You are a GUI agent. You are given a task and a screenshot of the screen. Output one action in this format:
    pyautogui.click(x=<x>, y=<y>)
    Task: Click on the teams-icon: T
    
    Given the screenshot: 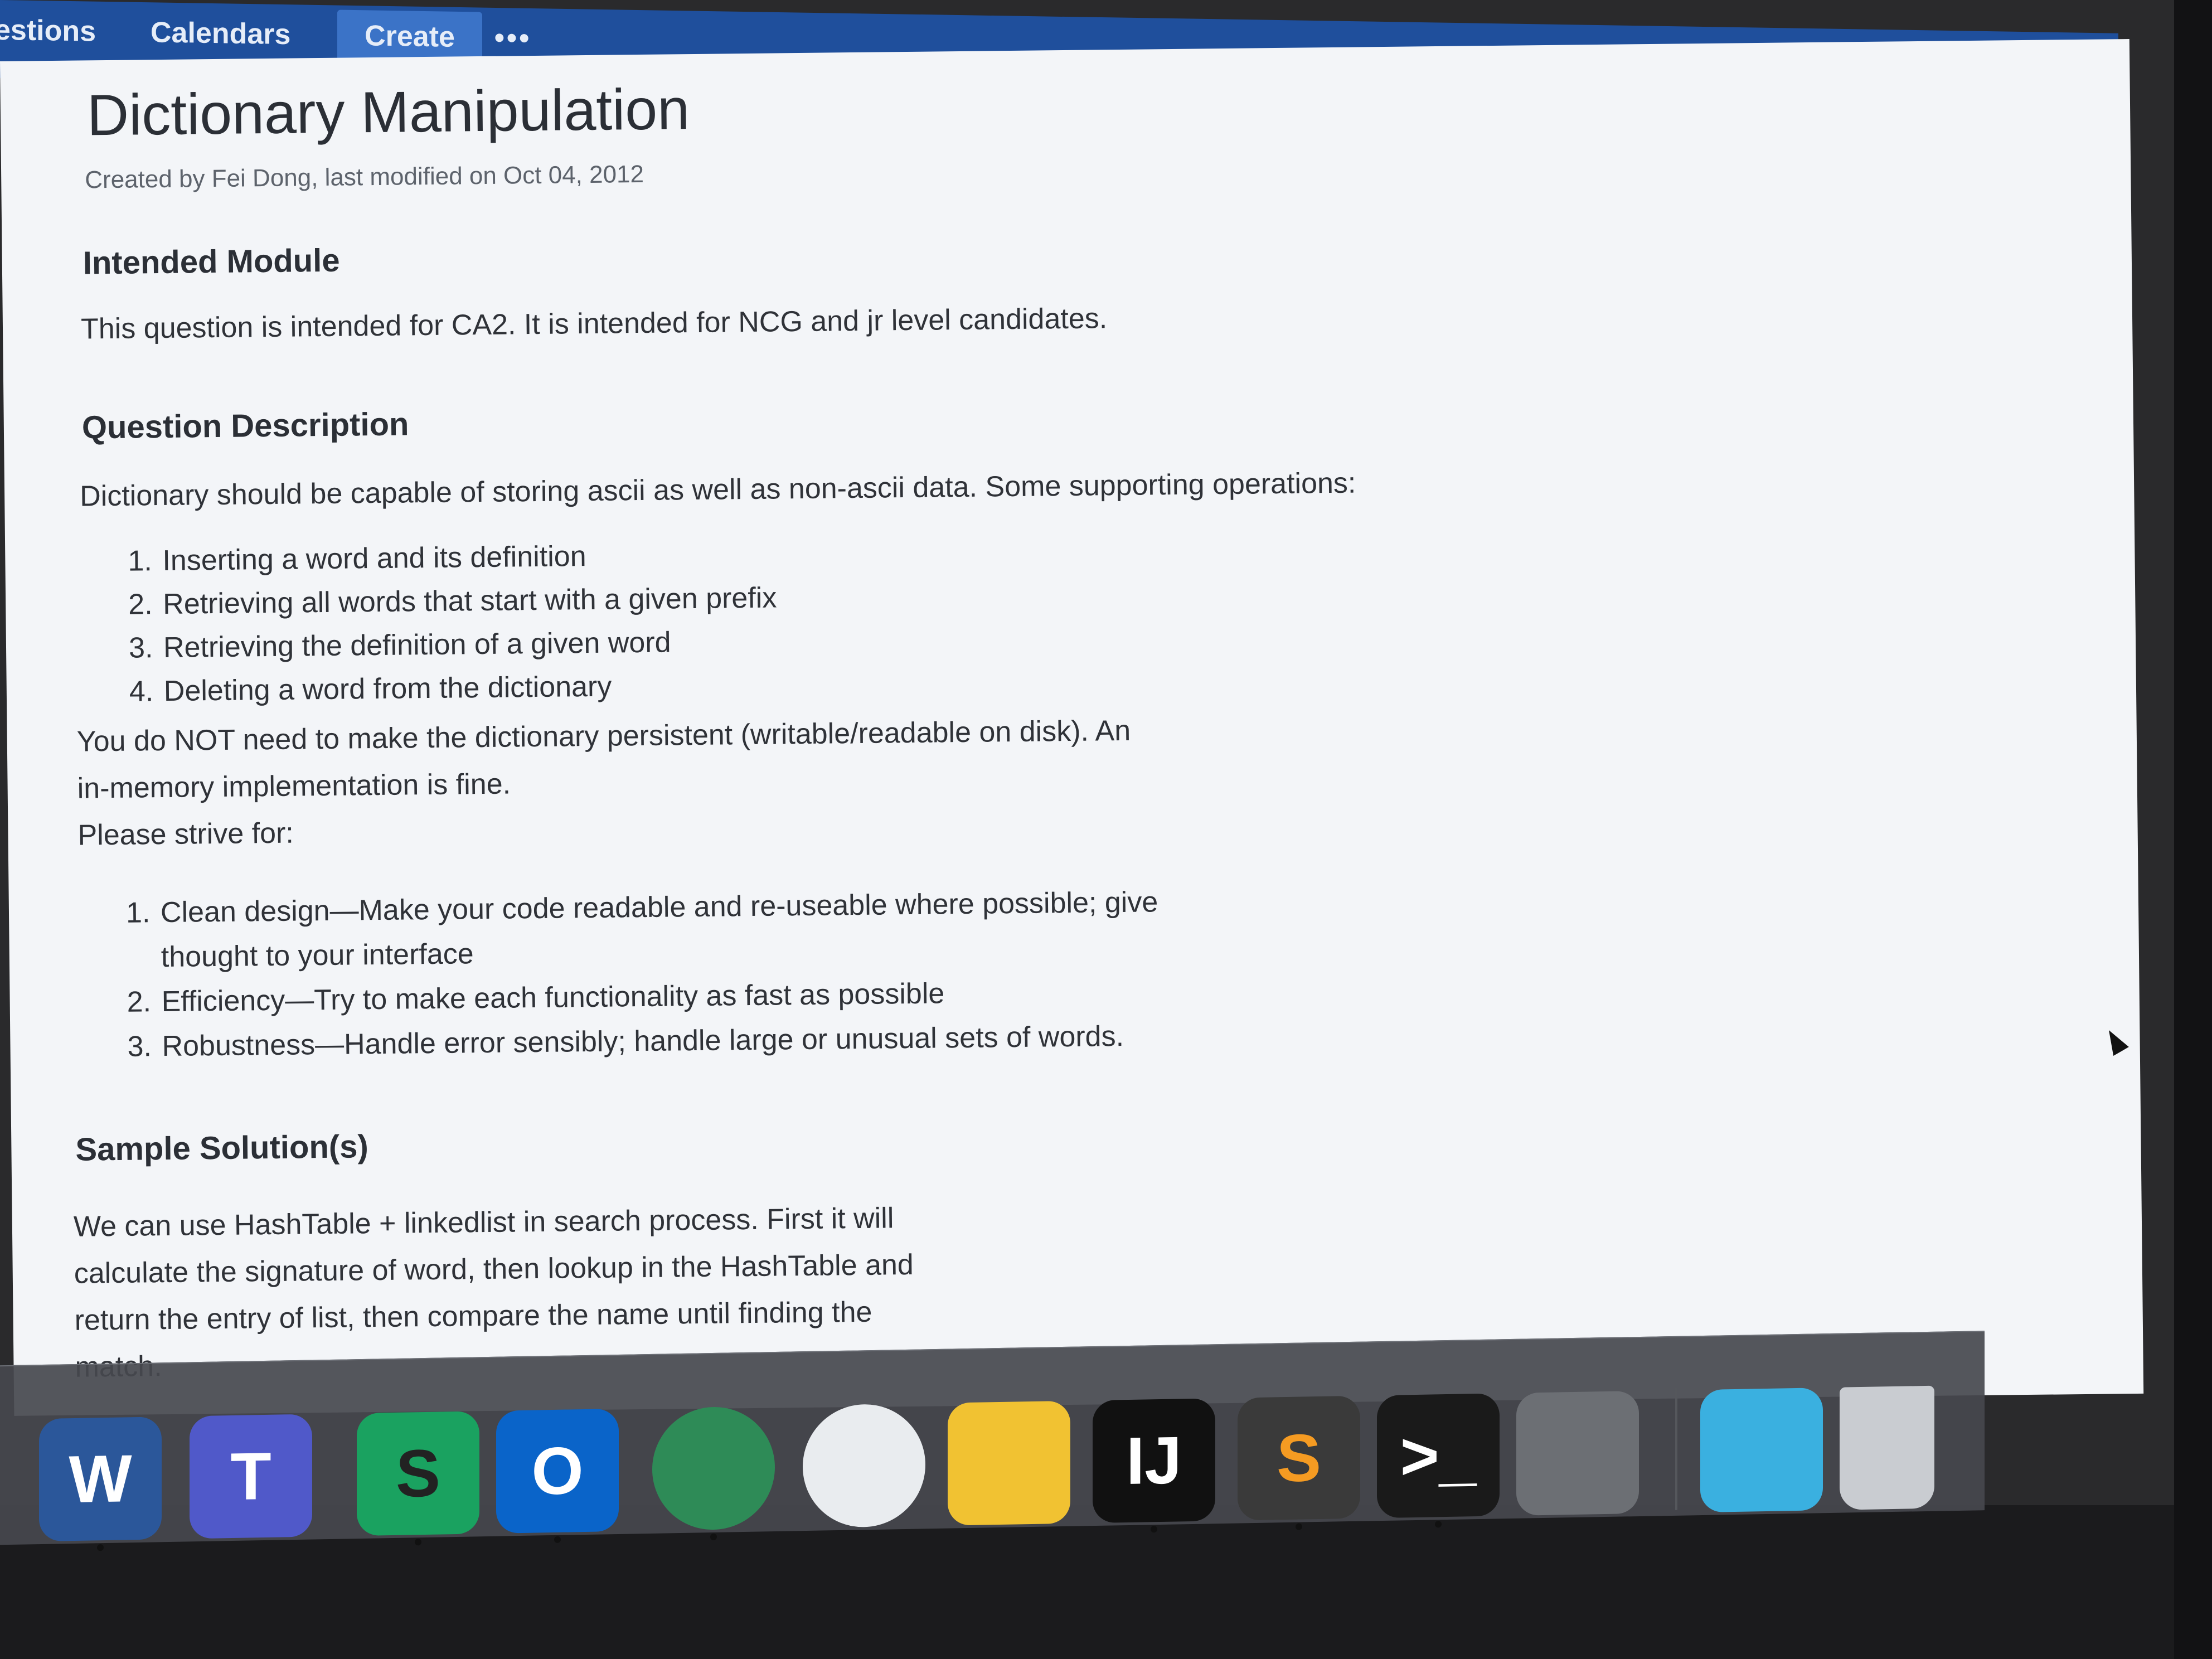 What is the action you would take?
    pyautogui.click(x=251, y=1476)
    